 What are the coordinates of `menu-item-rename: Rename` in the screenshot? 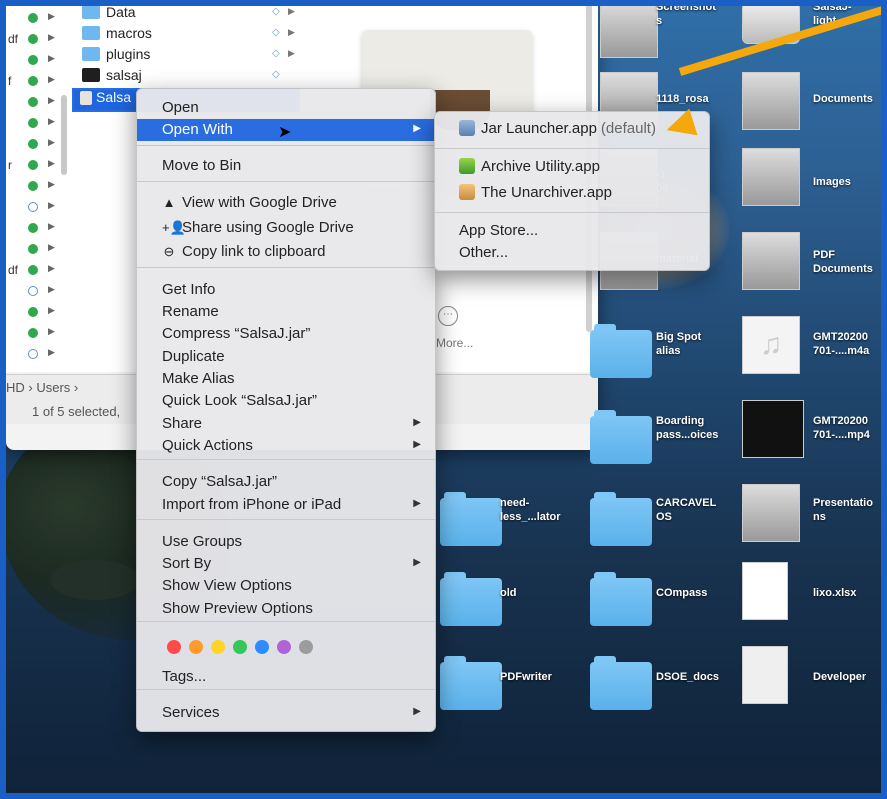 It's located at (286, 312).